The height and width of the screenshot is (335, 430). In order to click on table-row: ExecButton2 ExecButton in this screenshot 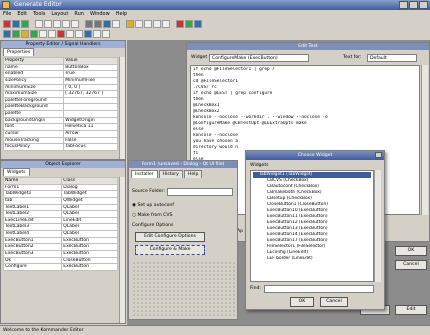, I will do `click(60, 247)`.